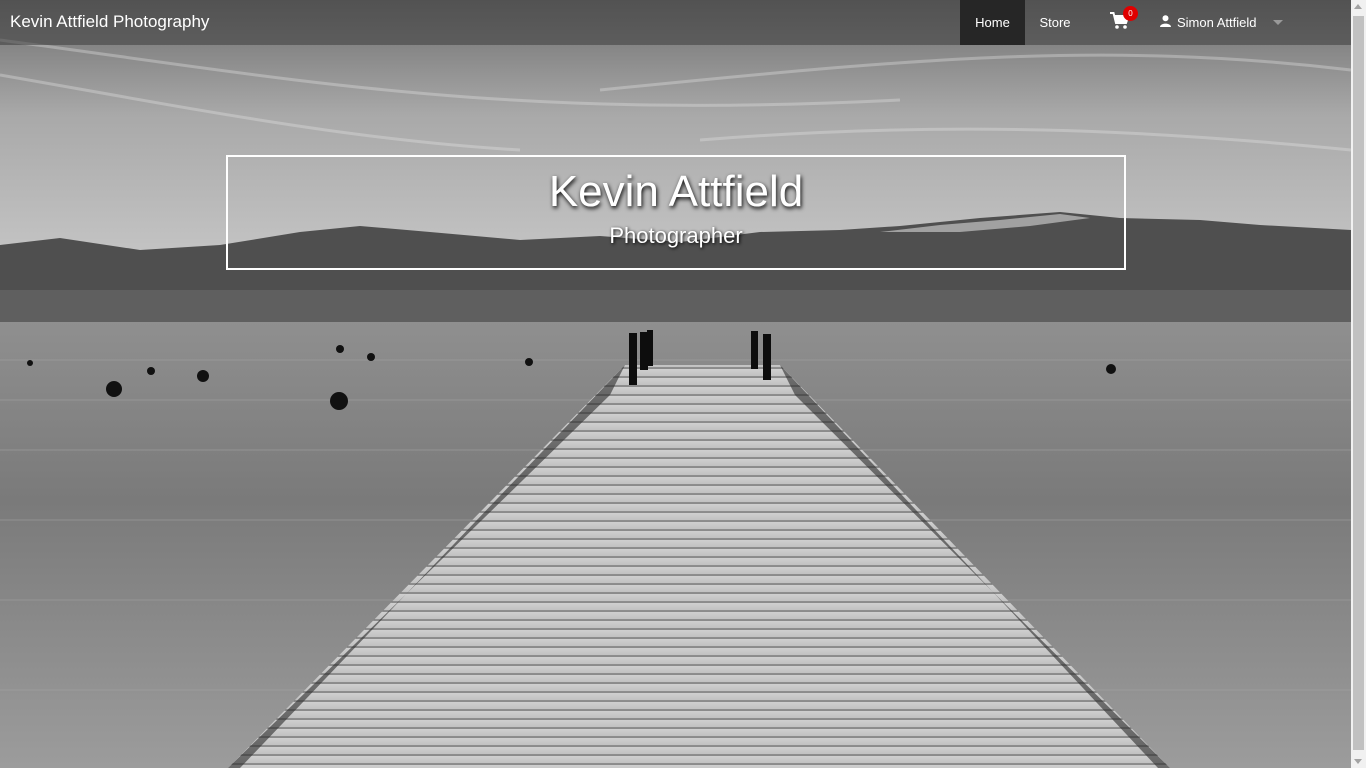 The image size is (1366, 768). I want to click on caret-down-icon, so click(1277, 22).